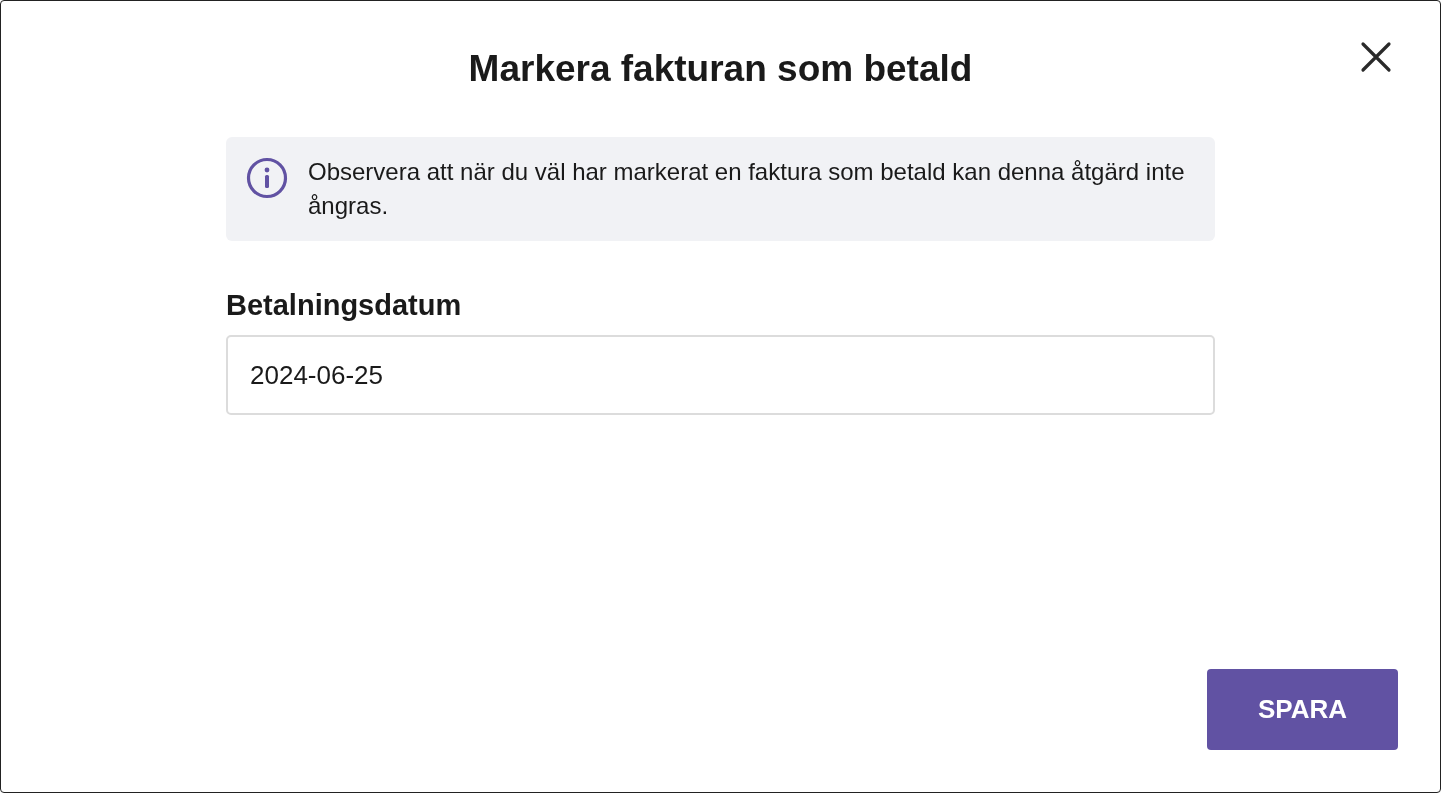  I want to click on field-label: Betalningsdatum, so click(344, 305).